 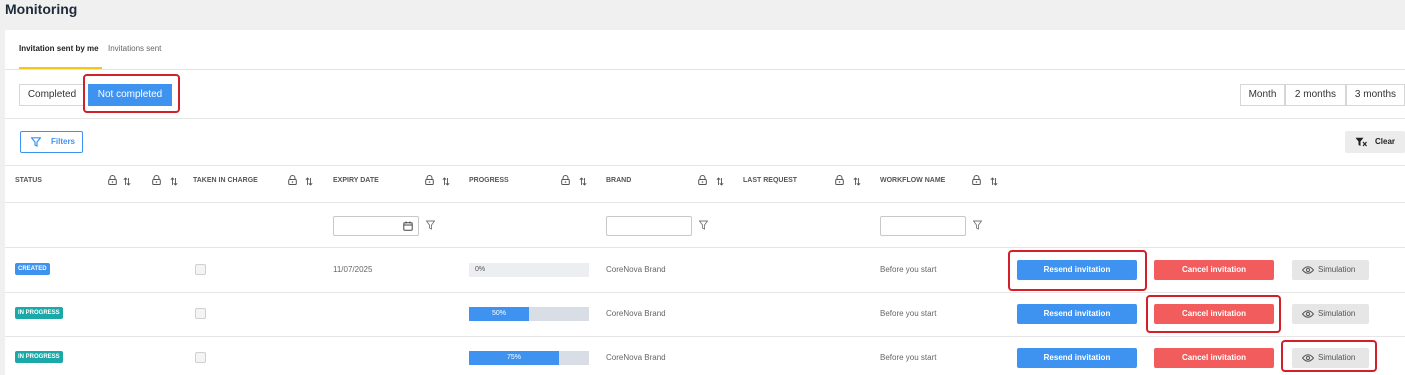 What do you see at coordinates (618, 180) in the screenshot?
I see `column-header-brand: BRAND` at bounding box center [618, 180].